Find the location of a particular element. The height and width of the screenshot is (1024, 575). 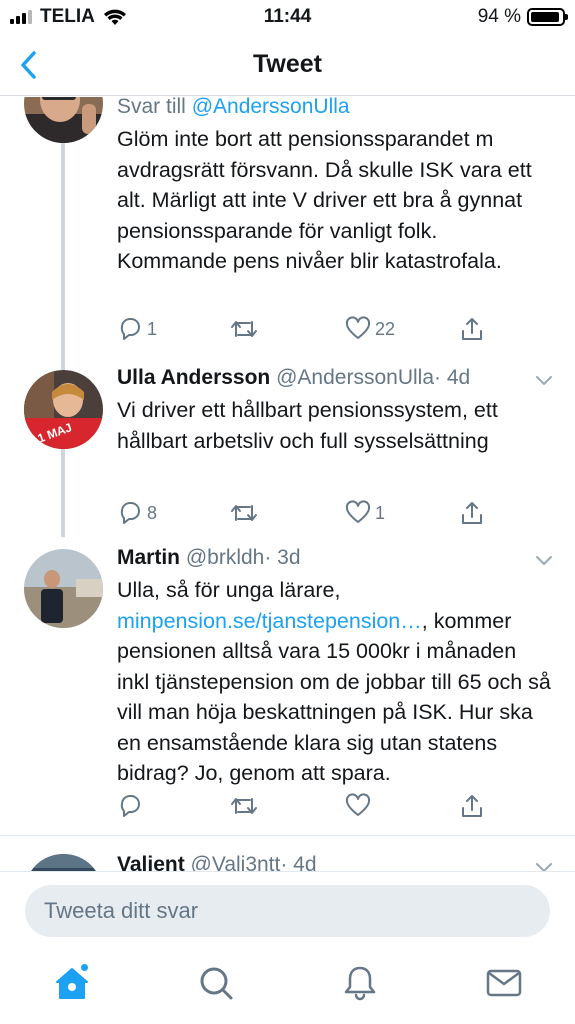

tweet-header: Ulla Andersson @AnderssonUlla· 4d is located at coordinates (335, 378).